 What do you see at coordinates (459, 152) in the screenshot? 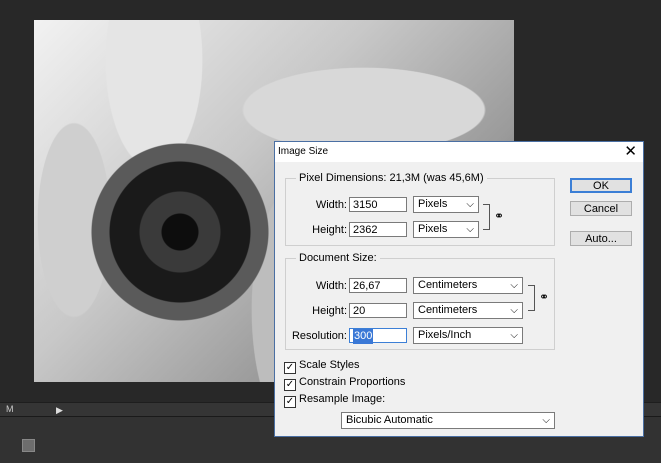
I see `dialog-titlebar: Image Size ✕` at bounding box center [459, 152].